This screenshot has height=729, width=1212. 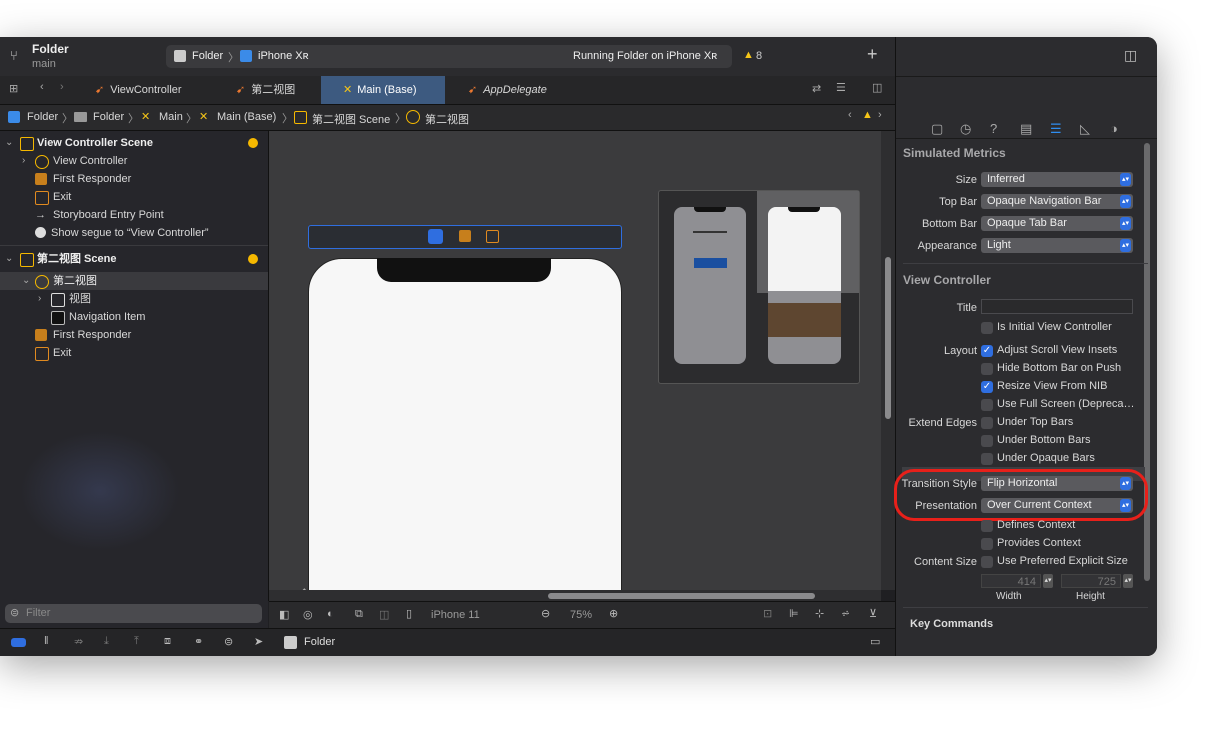 What do you see at coordinates (987, 544) in the screenshot?
I see `provides-context-checkbox` at bounding box center [987, 544].